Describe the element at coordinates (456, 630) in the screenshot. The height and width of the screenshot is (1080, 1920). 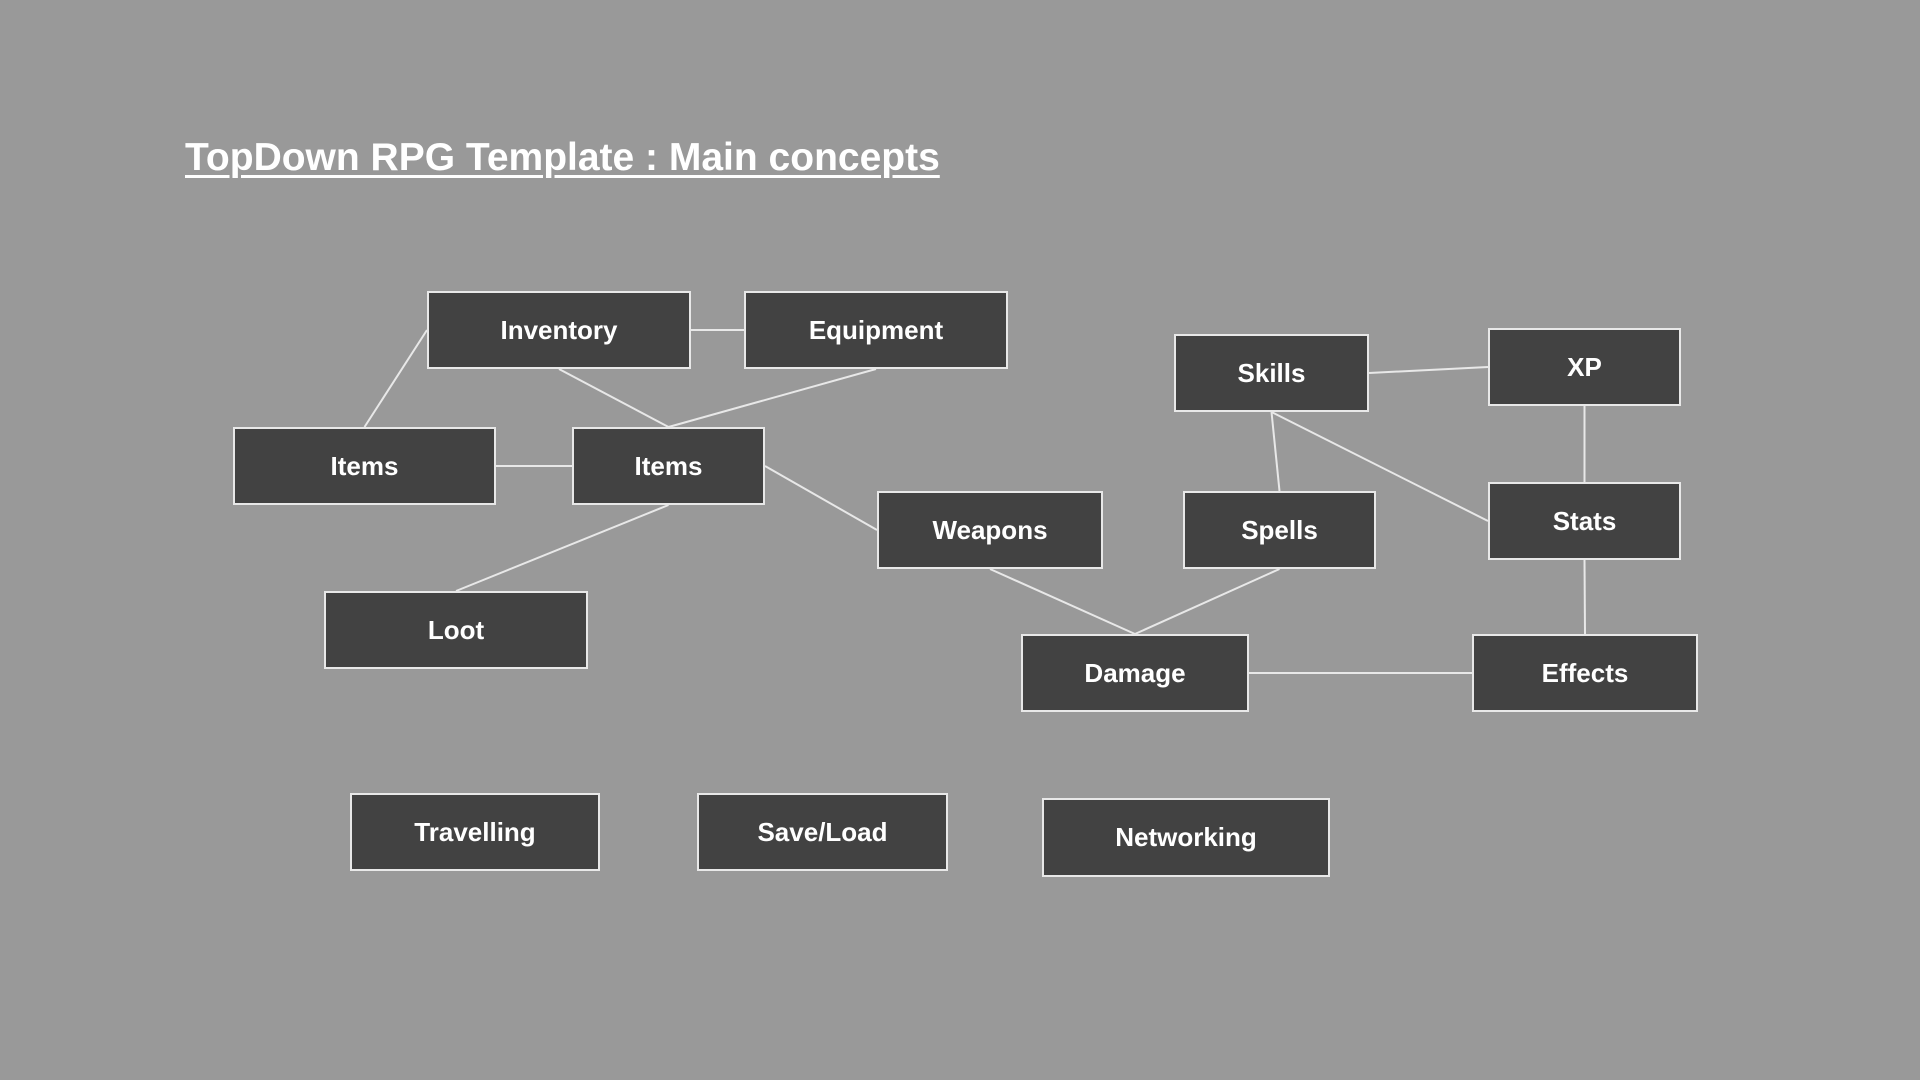
I see `node-loot: Loot` at that location.